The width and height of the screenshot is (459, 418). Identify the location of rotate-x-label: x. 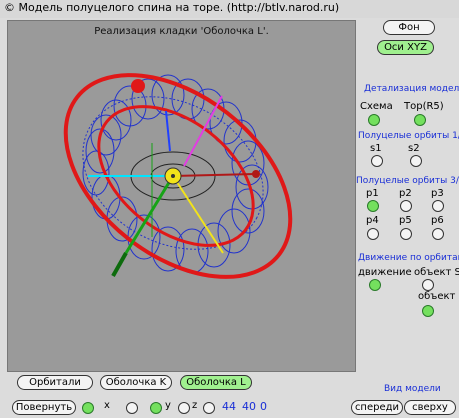
(107, 405).